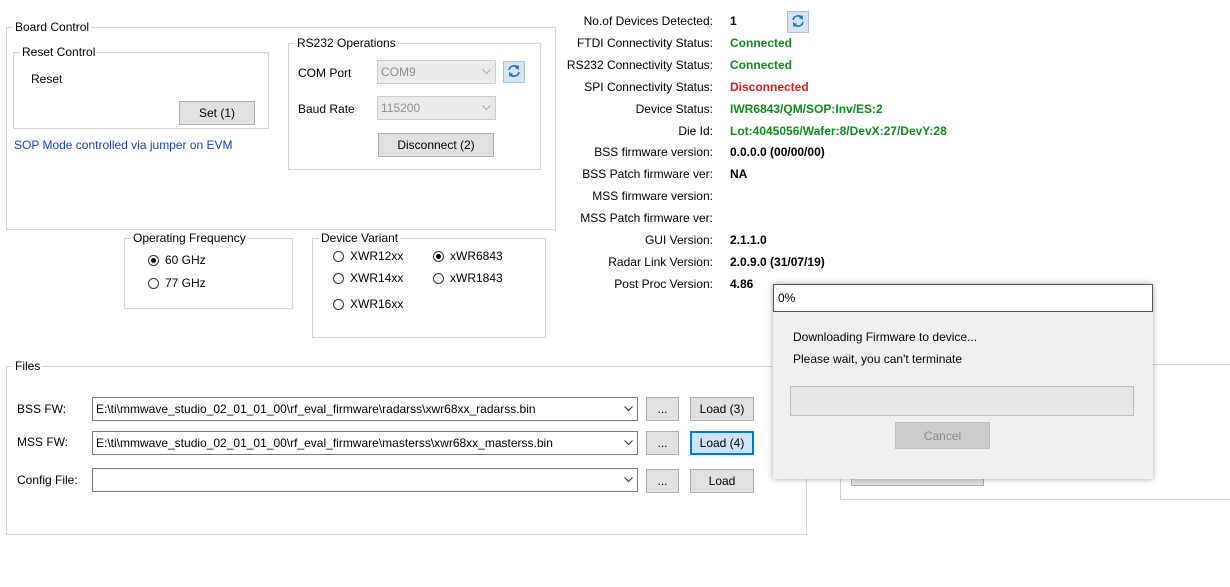 This screenshot has width=1230, height=587. What do you see at coordinates (436, 108) in the screenshot?
I see `baud-rate-select: 115200` at bounding box center [436, 108].